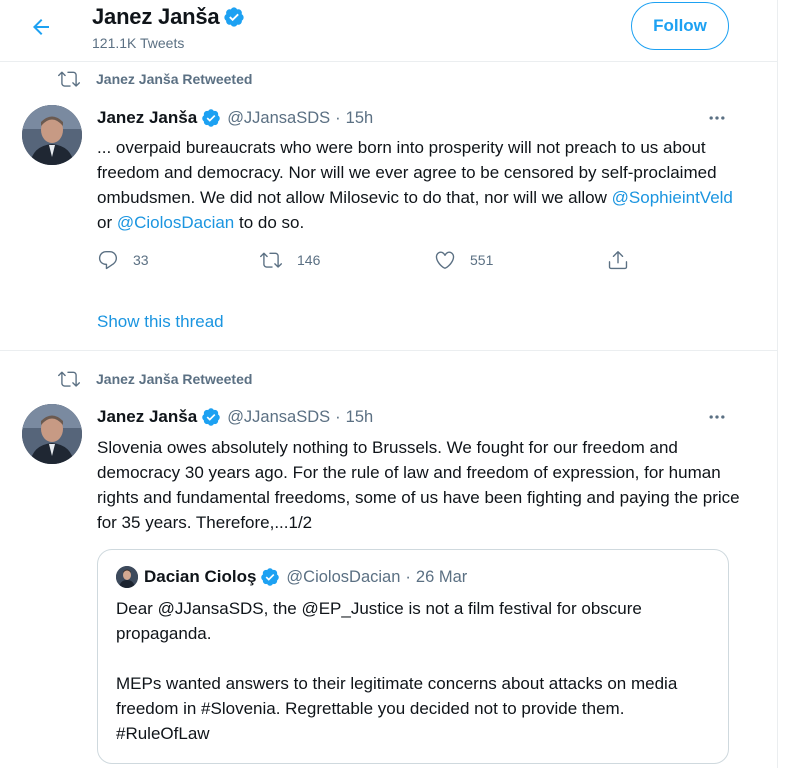 The height and width of the screenshot is (768, 786). What do you see at coordinates (138, 43) in the screenshot?
I see `tweets-count: 121.1K Tweets` at bounding box center [138, 43].